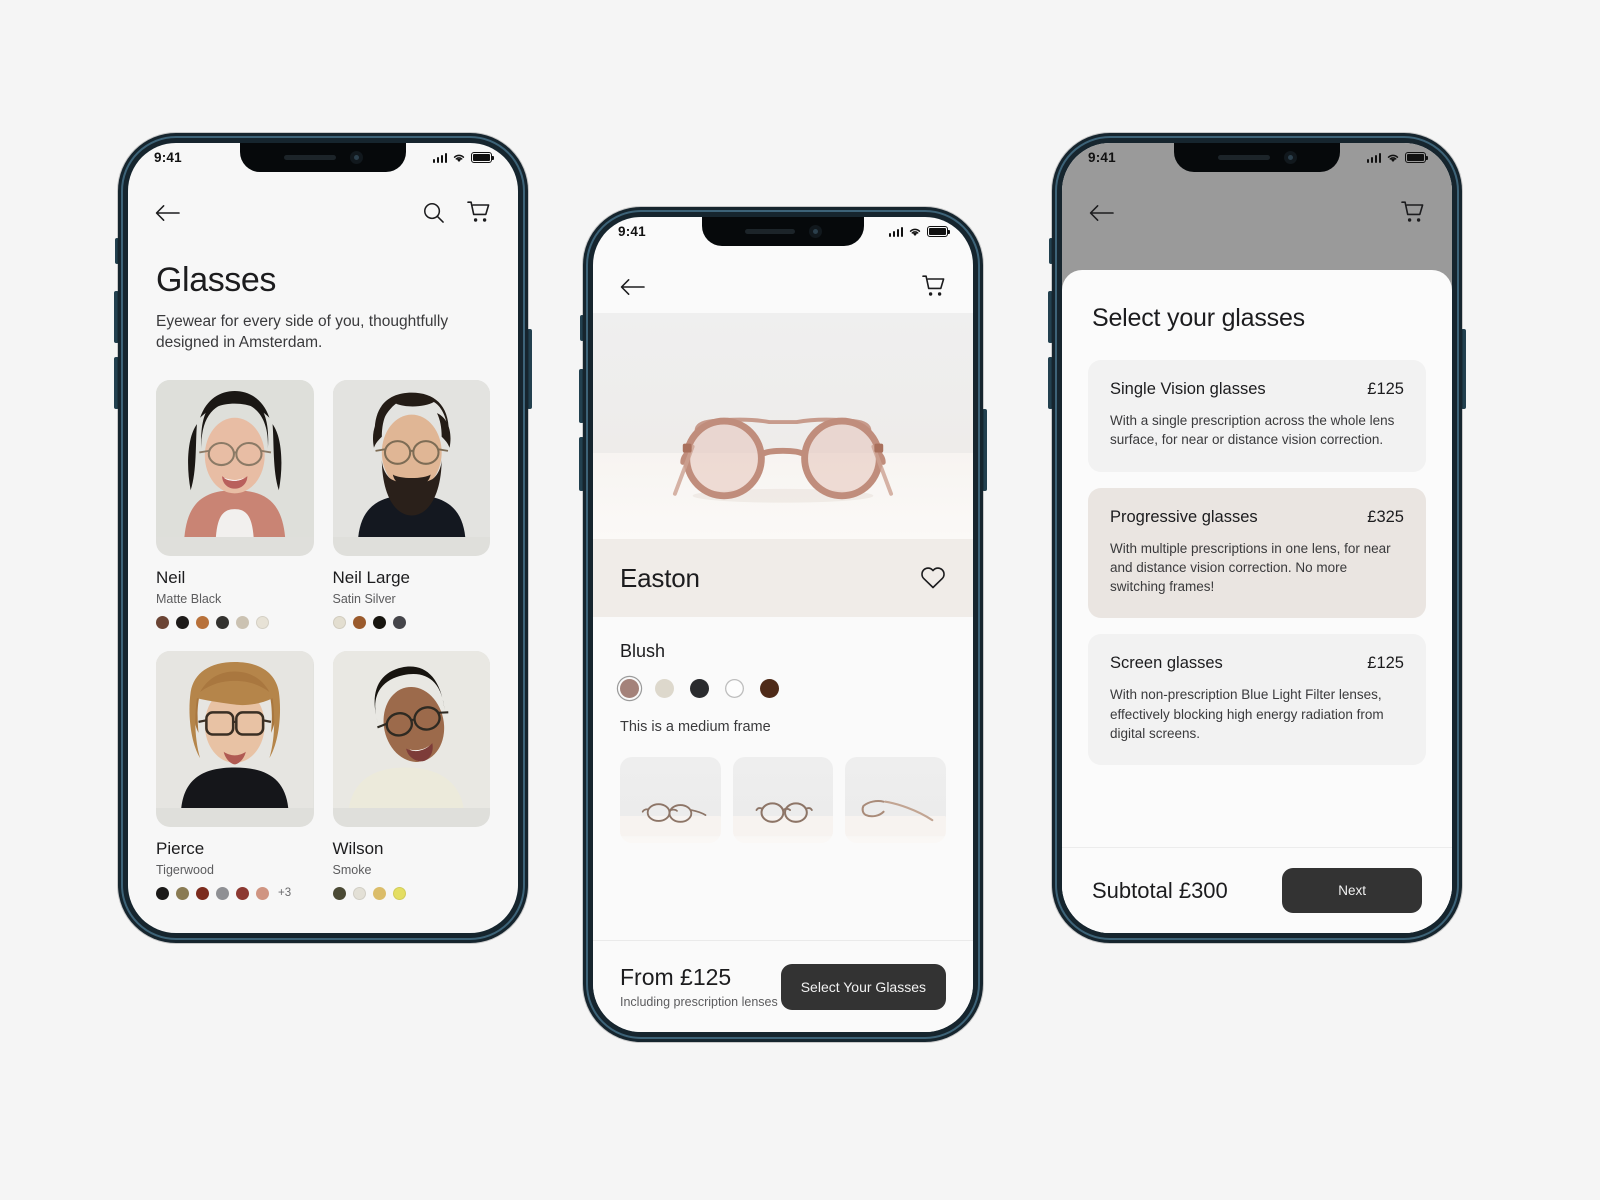  What do you see at coordinates (699, 1002) in the screenshot?
I see `price-note: Including prescription lenses` at bounding box center [699, 1002].